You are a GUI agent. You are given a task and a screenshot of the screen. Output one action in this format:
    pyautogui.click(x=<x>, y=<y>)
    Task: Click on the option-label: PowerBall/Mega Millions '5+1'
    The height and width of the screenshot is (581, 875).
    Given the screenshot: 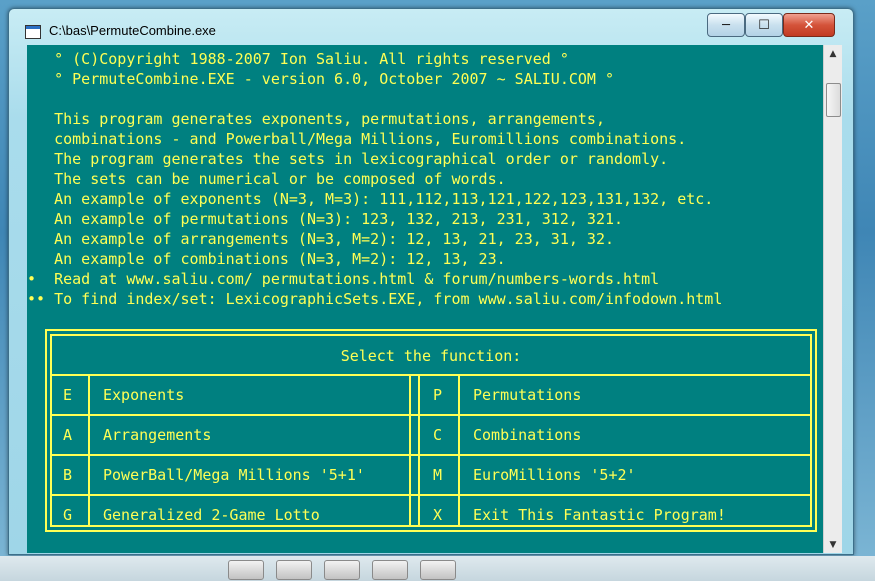 What is the action you would take?
    pyautogui.click(x=234, y=475)
    